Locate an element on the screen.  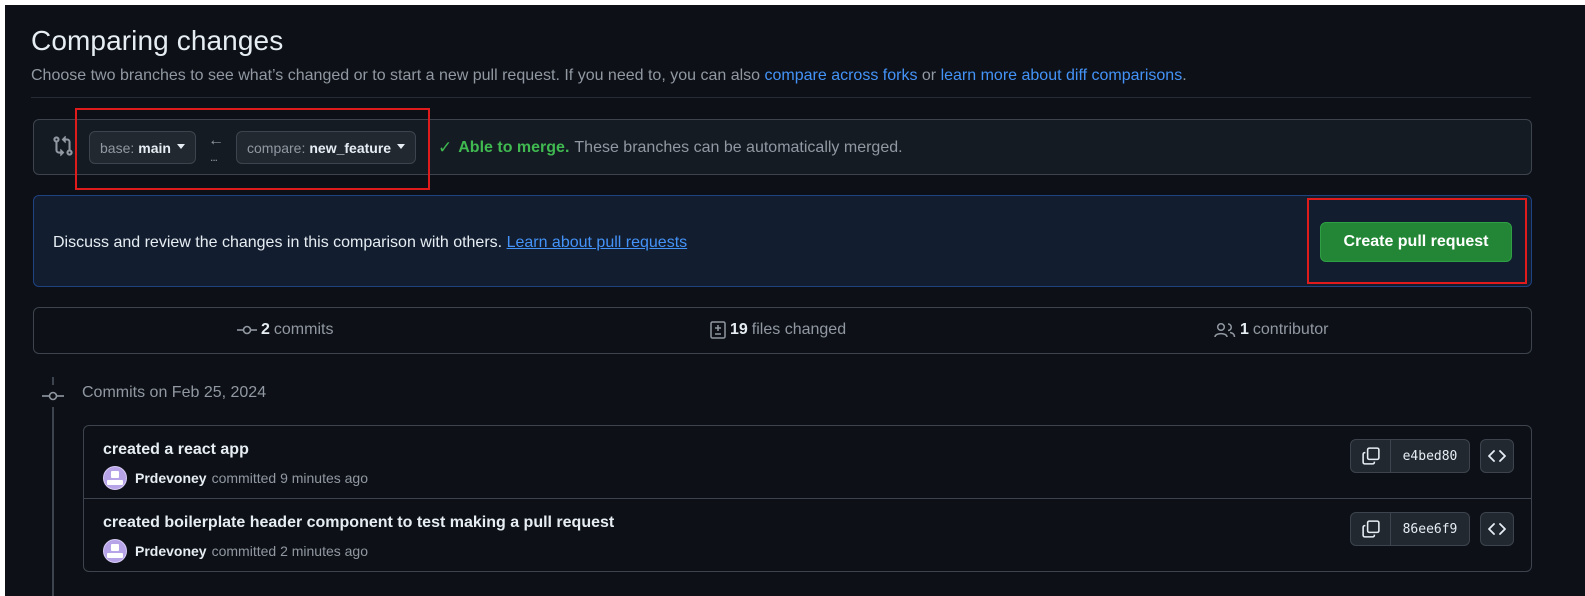
check-icon: ✓ is located at coordinates (445, 147).